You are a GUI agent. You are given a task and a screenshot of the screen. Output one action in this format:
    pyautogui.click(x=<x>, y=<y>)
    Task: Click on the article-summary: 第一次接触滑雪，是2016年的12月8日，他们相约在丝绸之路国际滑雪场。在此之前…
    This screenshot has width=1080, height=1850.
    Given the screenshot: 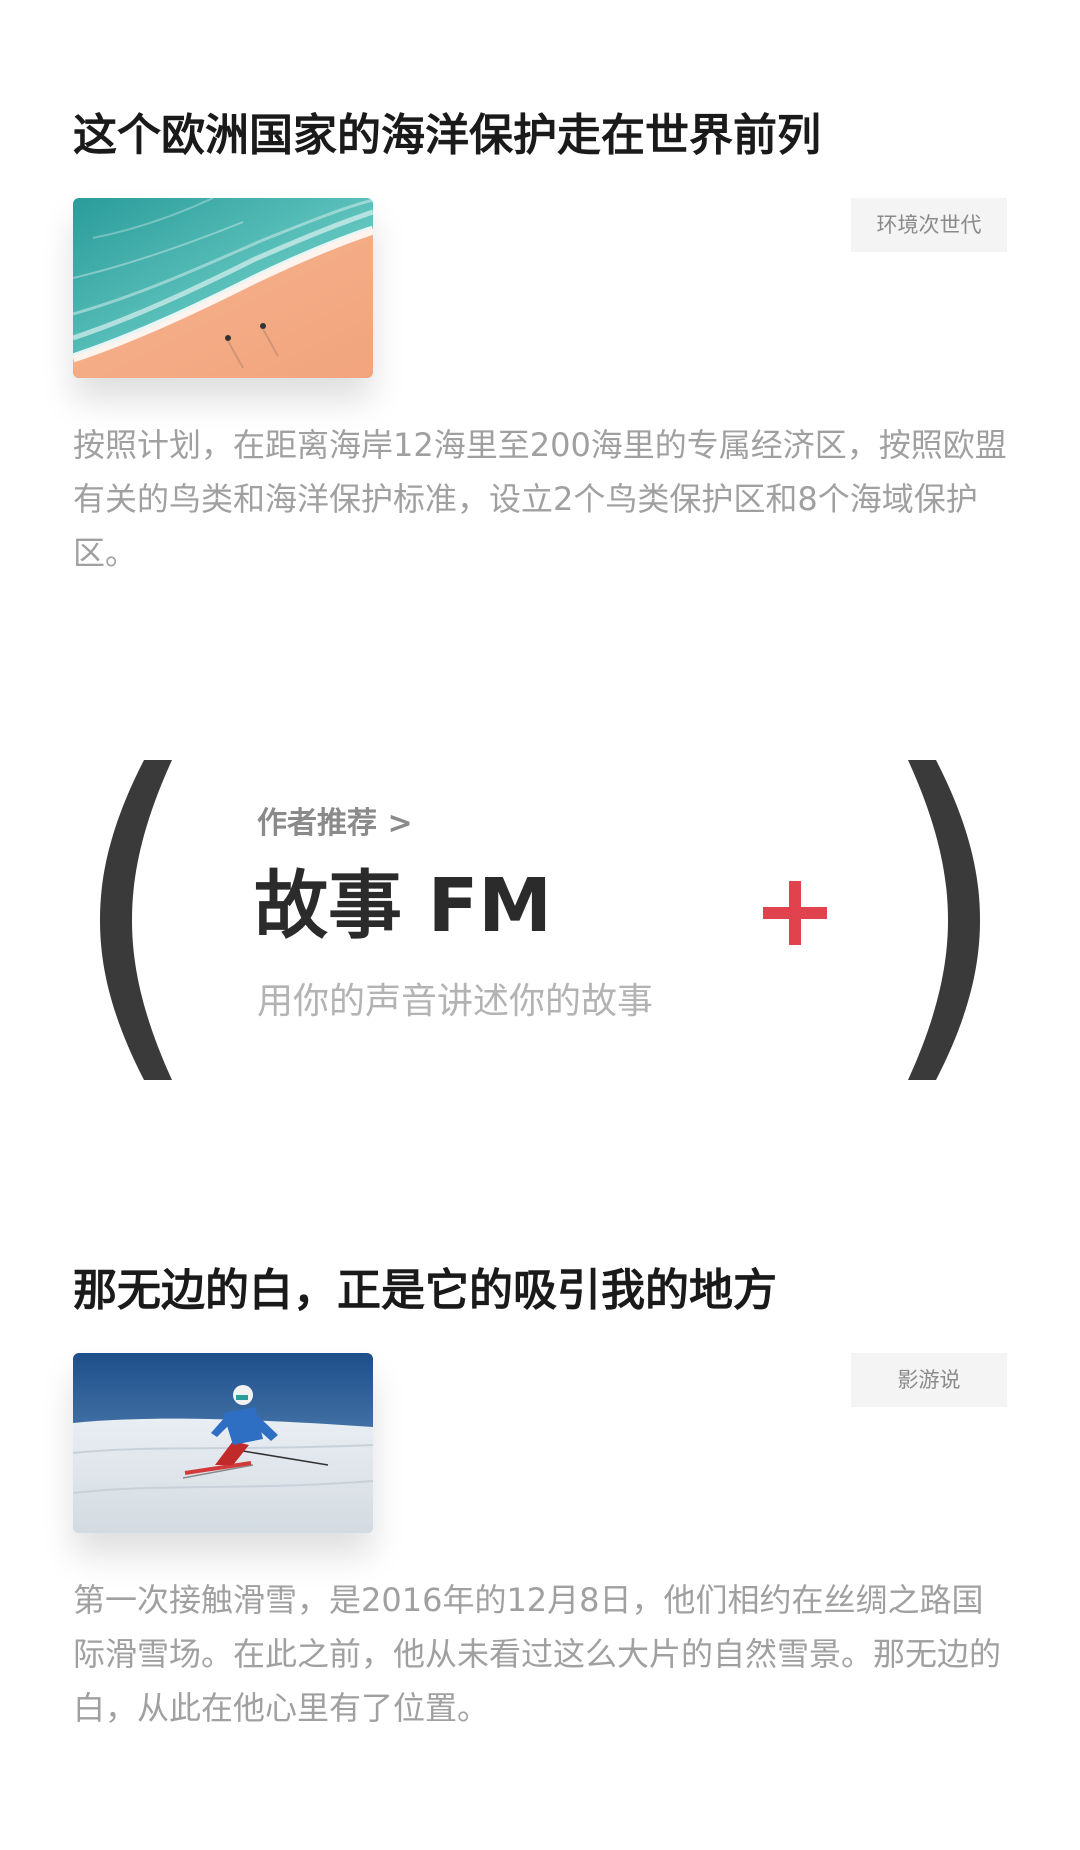 What is the action you would take?
    pyautogui.click(x=537, y=1654)
    